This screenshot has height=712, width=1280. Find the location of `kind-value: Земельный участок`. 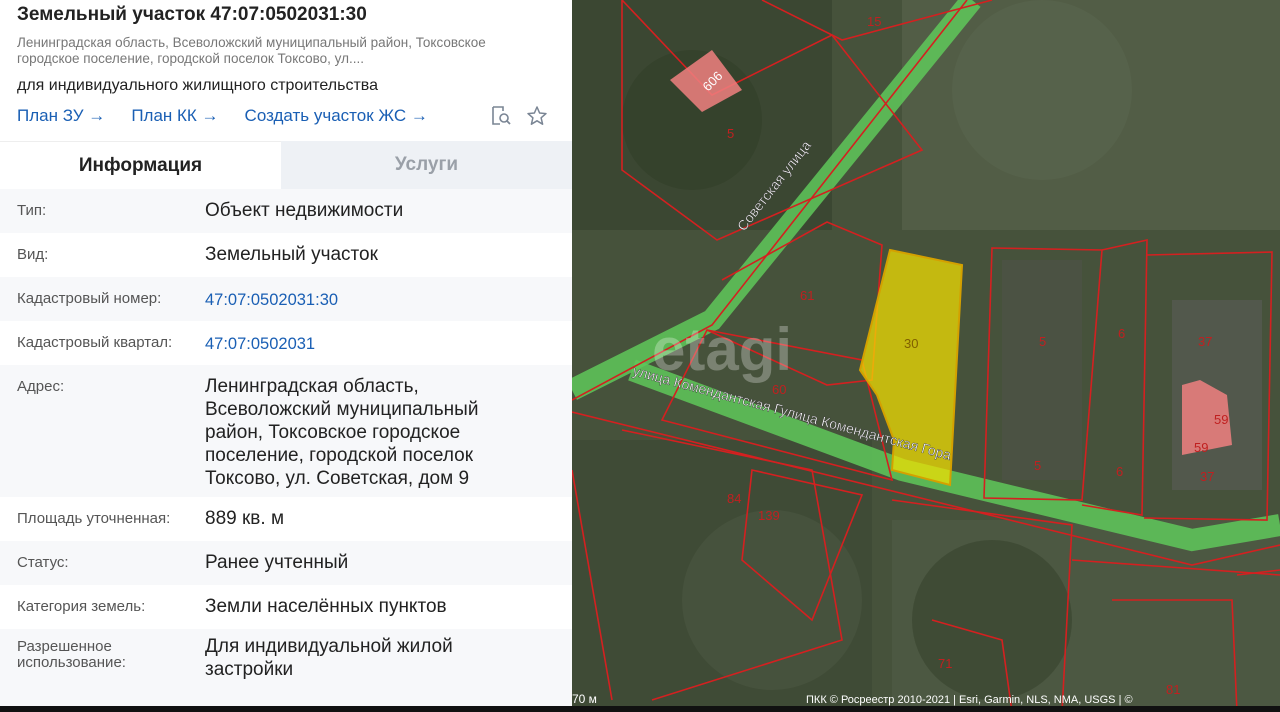

kind-value: Земельный участок is located at coordinates (291, 254).